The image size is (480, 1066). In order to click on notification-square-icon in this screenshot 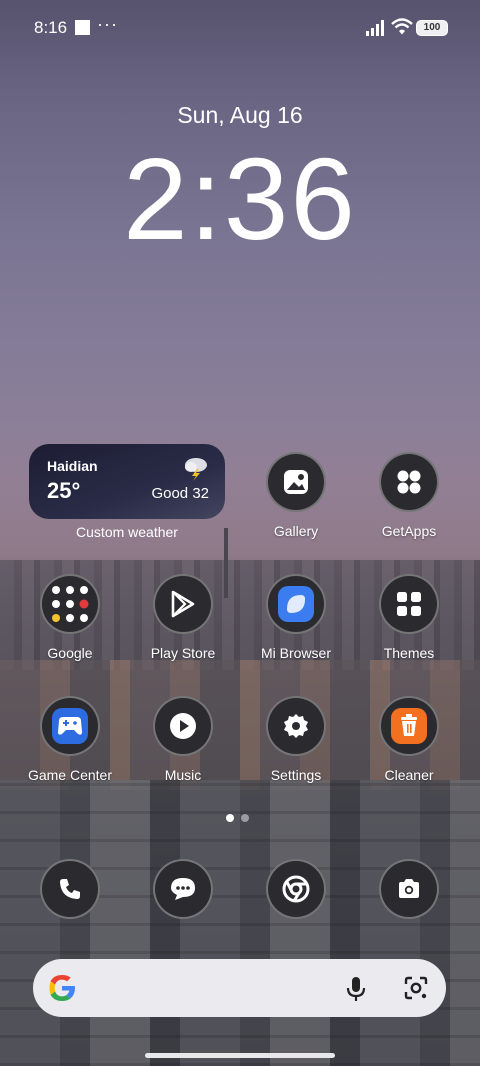, I will do `click(82, 27)`.